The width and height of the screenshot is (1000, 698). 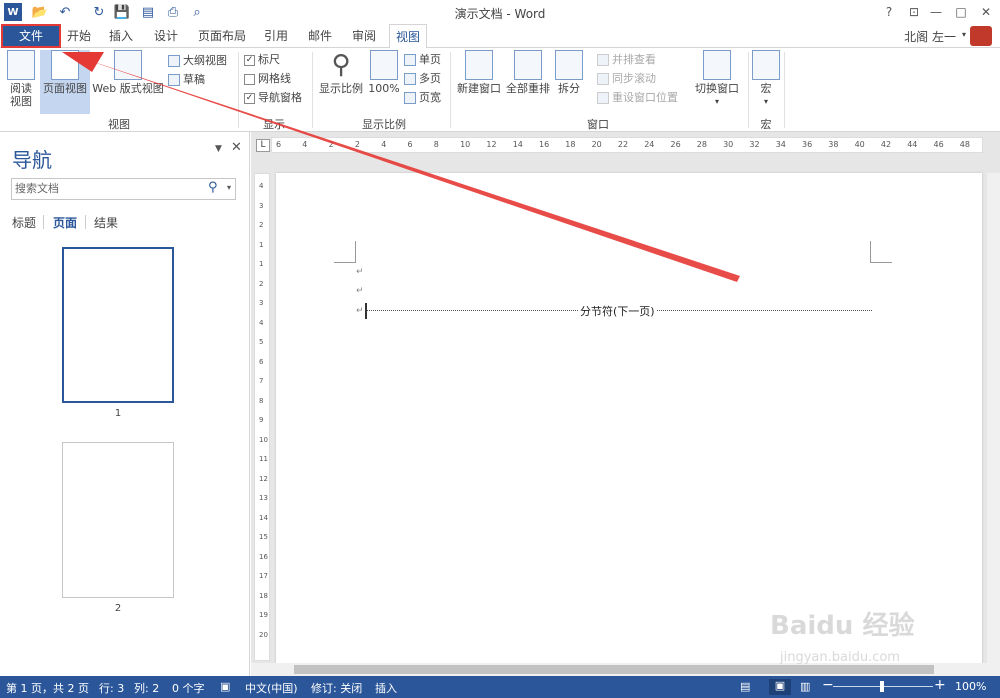 I want to click on ruler-tick-label: 28, so click(x=701, y=144).